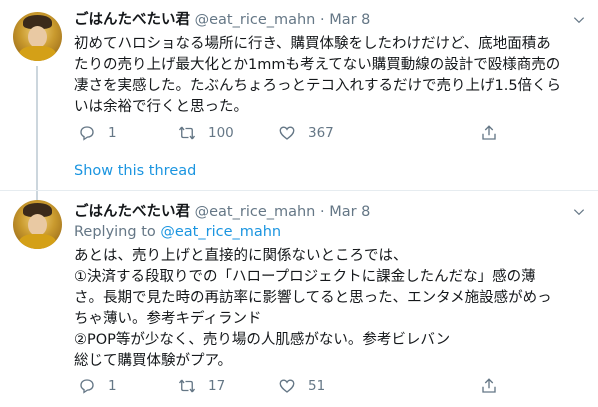 This screenshot has width=598, height=407. What do you see at coordinates (321, 133) in the screenshot?
I see `like-count: 367` at bounding box center [321, 133].